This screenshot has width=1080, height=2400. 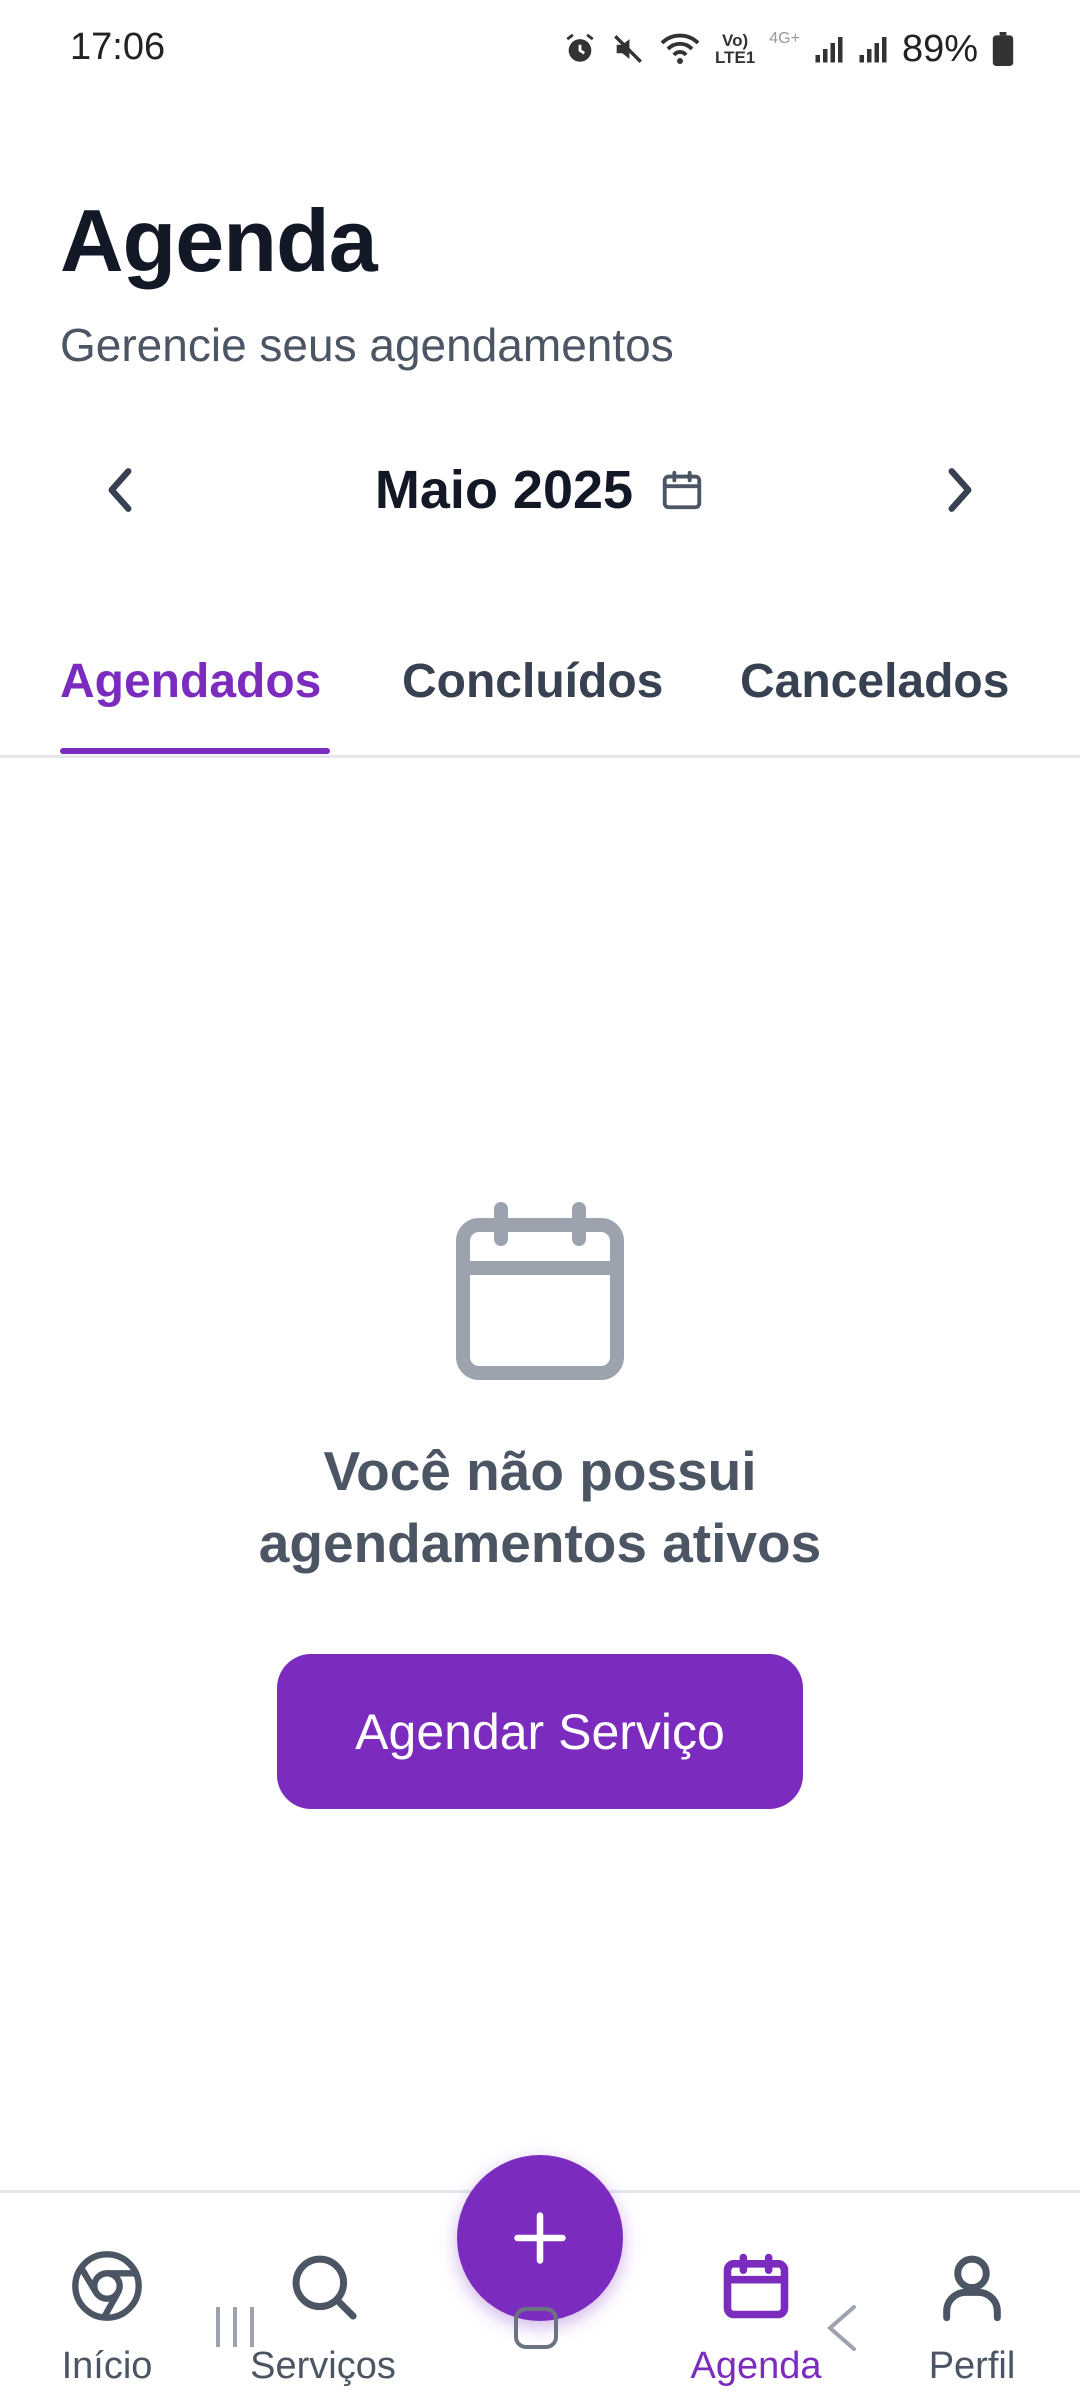 What do you see at coordinates (540, 1471) in the screenshot?
I see `empty-message-line-1: Você não possui` at bounding box center [540, 1471].